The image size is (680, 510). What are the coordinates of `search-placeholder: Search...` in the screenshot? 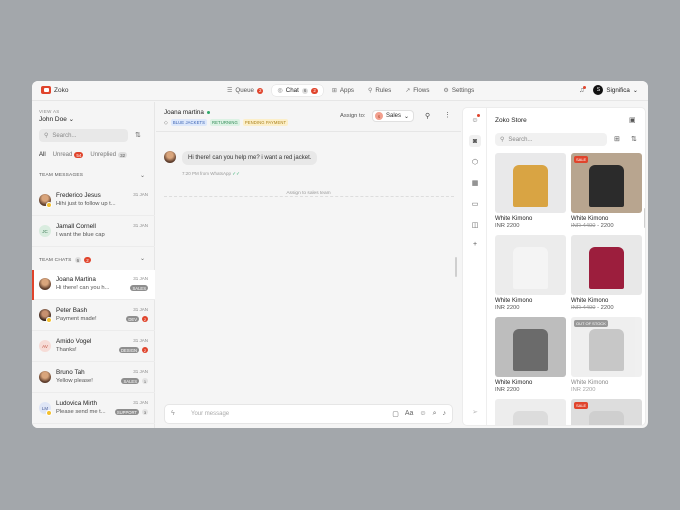 It's located at (64, 135).